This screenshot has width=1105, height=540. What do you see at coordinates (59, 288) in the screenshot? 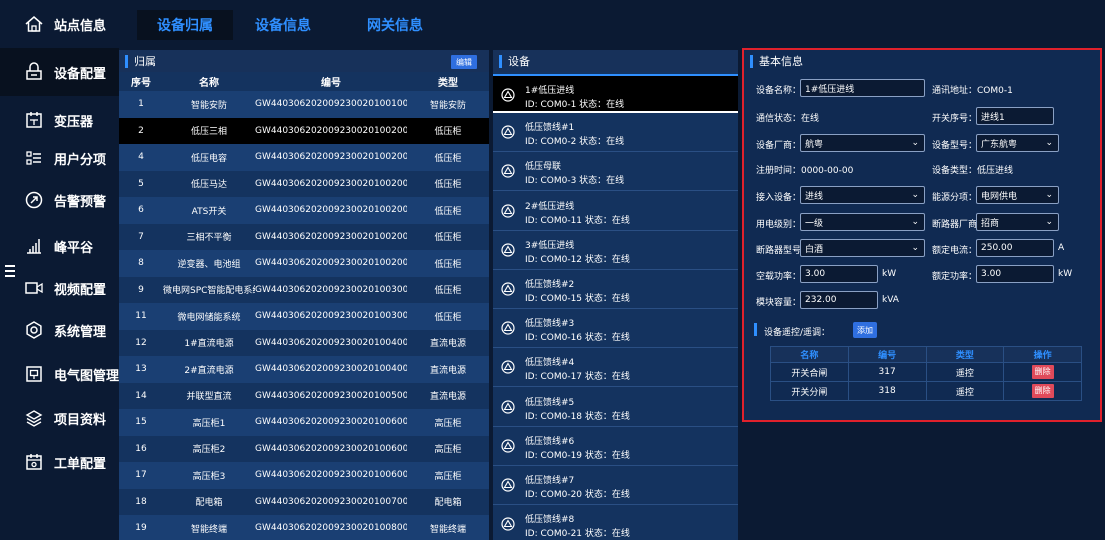
I see `sidebar-item-video: 视频配置` at bounding box center [59, 288].